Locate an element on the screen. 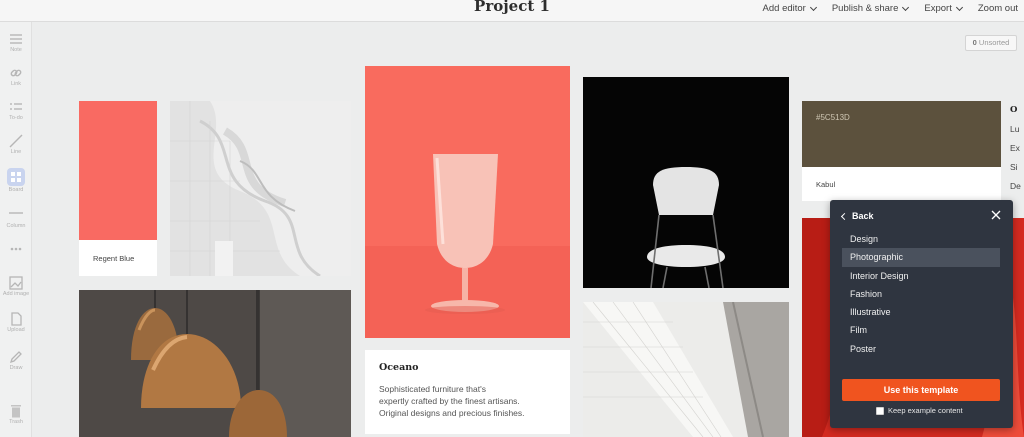 The width and height of the screenshot is (1024, 437). category-fashion: Fashion is located at coordinates (921, 294).